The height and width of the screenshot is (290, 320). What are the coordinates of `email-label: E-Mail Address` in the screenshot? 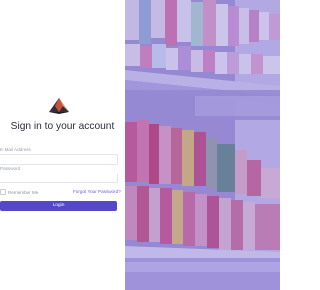 It's located at (15, 149).